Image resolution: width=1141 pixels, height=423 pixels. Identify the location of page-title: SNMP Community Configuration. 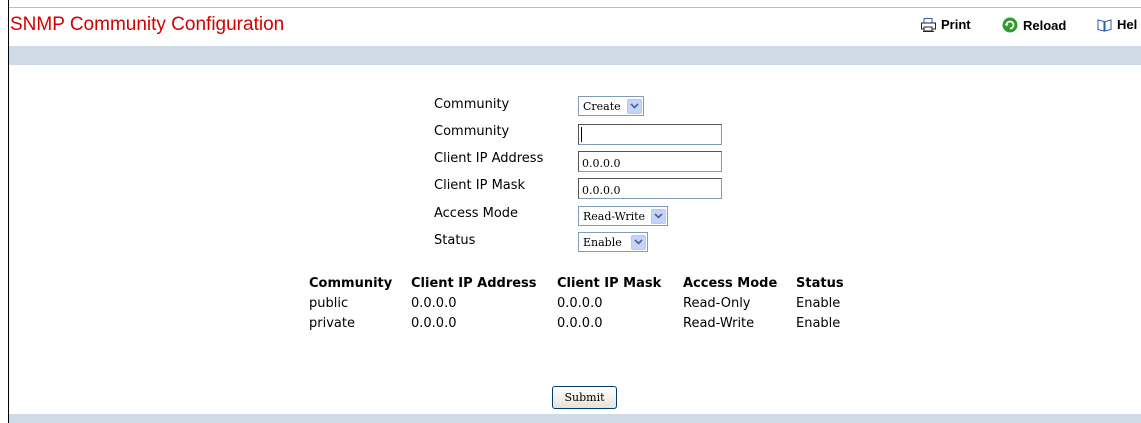
(147, 24).